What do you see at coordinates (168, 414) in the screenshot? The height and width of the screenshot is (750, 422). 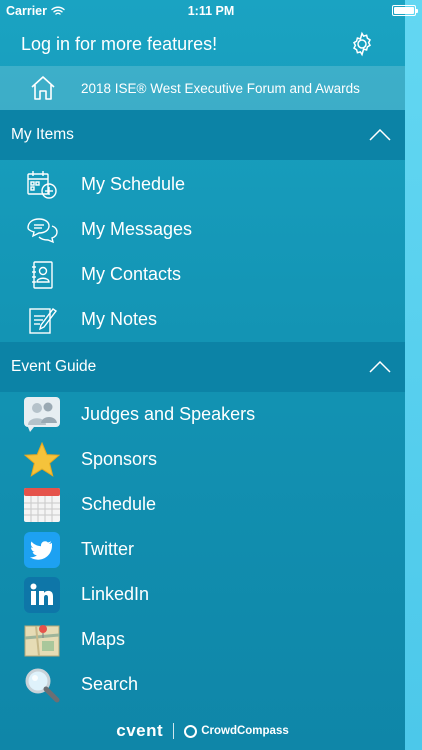 I see `menu-item-label: Judges and Speakers` at bounding box center [168, 414].